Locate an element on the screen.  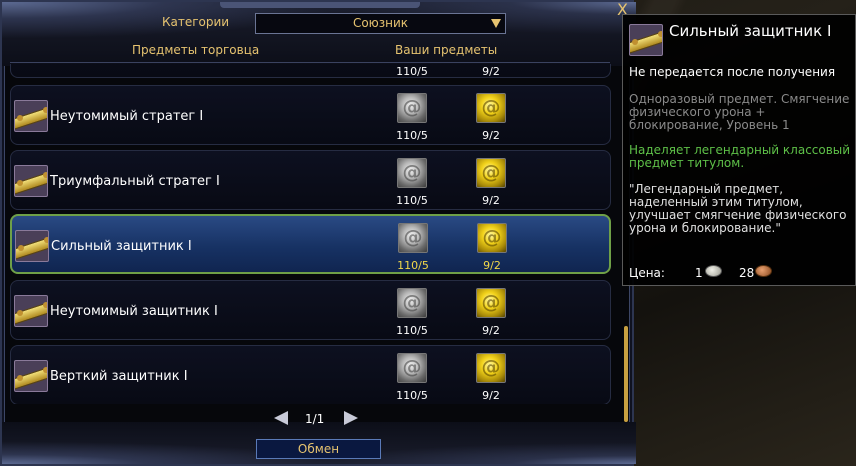
previous-page-arrow-icon is located at coordinates (281, 418).